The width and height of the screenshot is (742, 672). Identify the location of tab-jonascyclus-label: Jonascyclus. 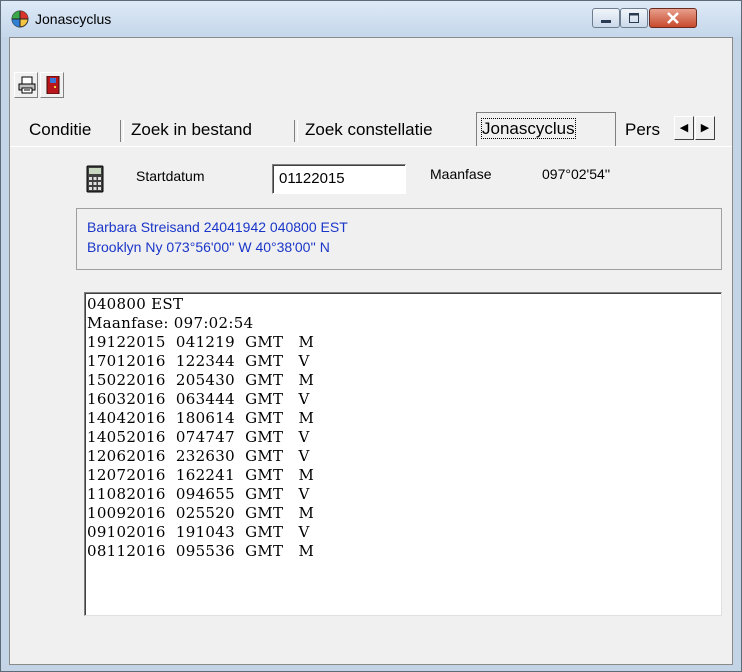
(528, 128).